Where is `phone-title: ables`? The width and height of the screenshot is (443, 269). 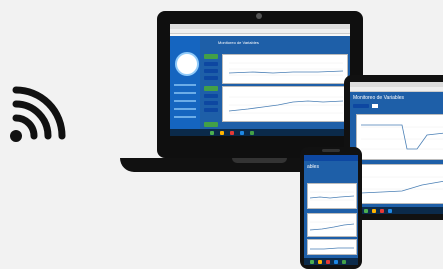
phone-title: ables is located at coordinates (313, 167).